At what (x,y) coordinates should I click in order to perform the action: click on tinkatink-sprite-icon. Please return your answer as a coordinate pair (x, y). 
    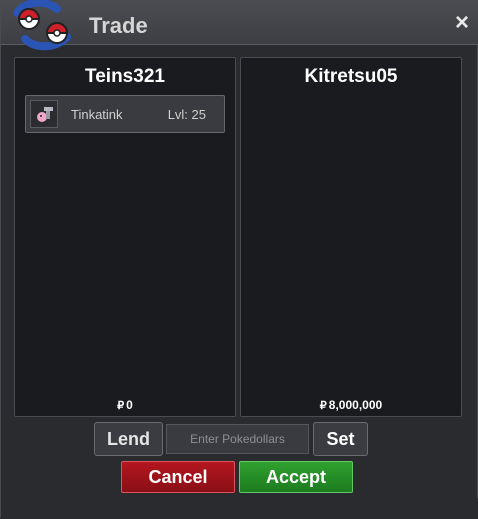
    Looking at the image, I should click on (44, 114).